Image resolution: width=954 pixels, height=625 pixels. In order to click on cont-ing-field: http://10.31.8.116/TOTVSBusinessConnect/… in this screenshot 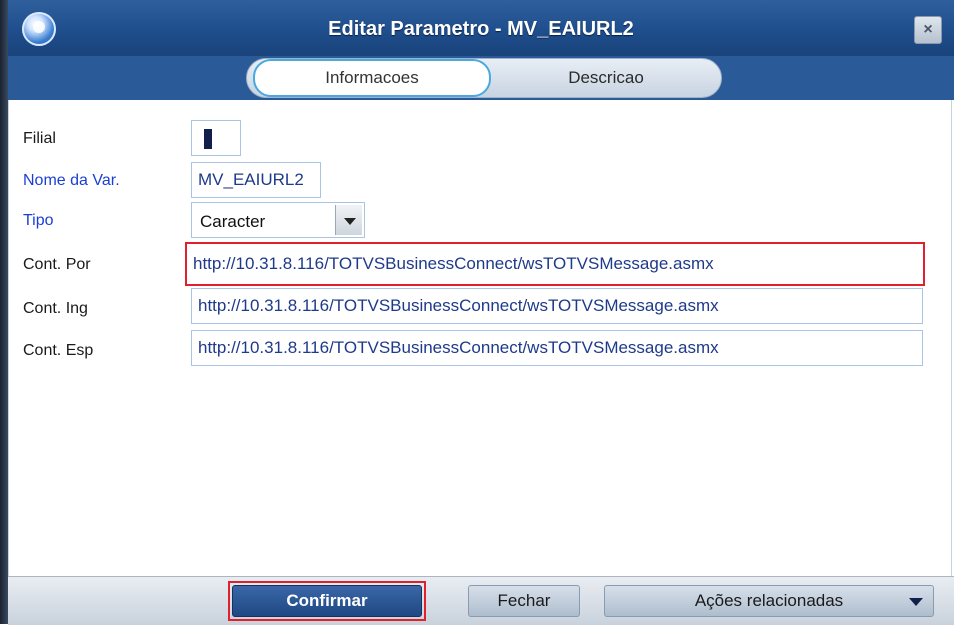, I will do `click(557, 306)`.